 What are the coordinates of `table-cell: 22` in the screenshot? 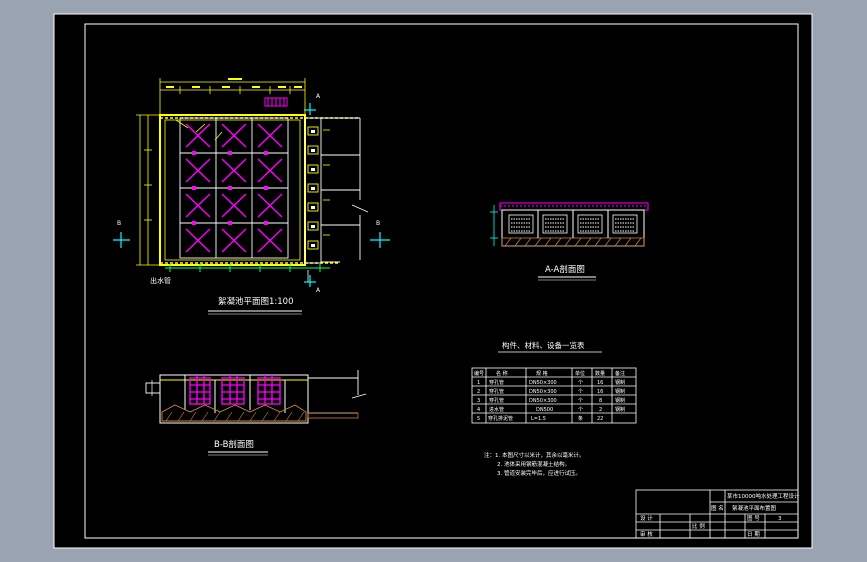 It's located at (600, 419).